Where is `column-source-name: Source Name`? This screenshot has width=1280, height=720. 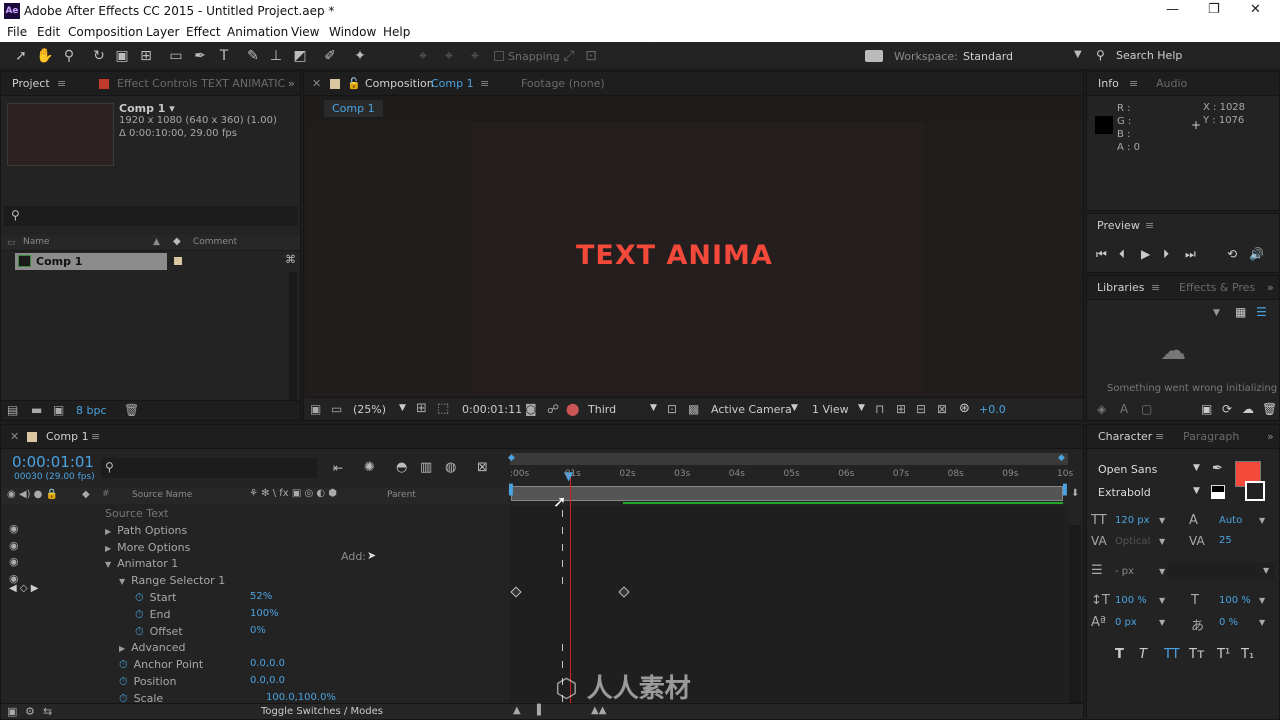 column-source-name: Source Name is located at coordinates (162, 495).